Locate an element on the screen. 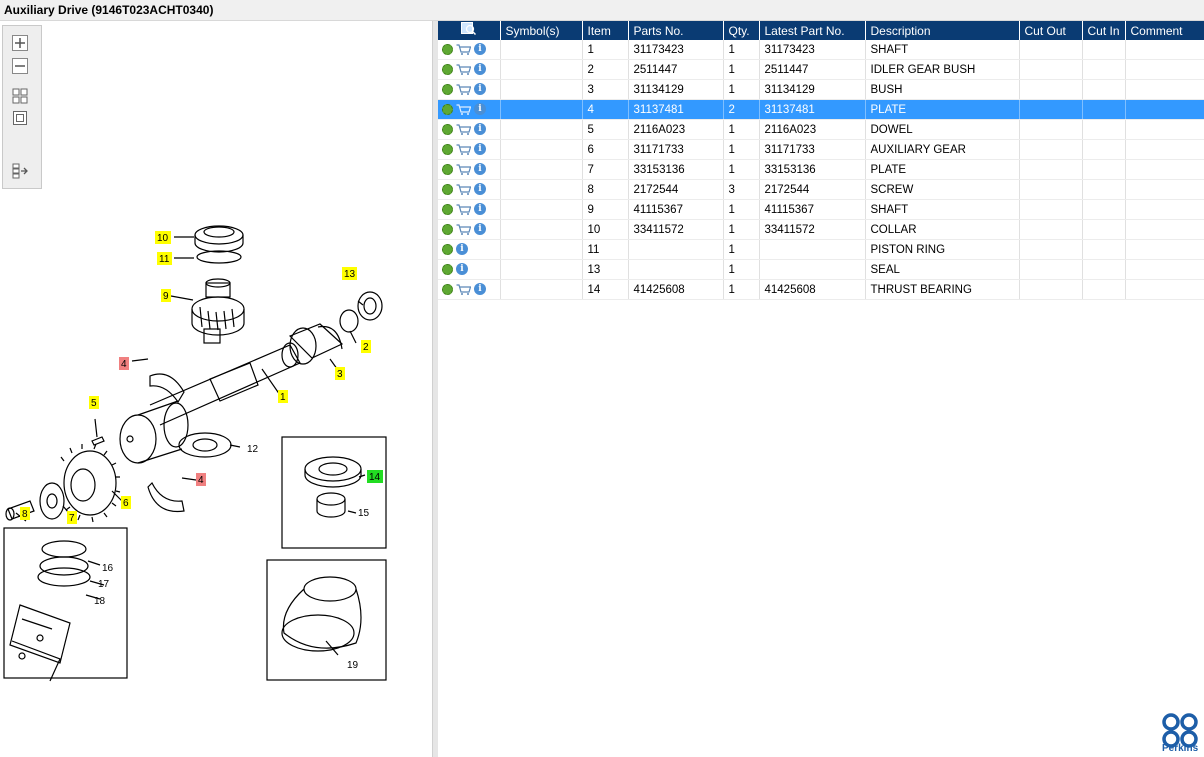  column-header-comment: Comment is located at coordinates (1164, 30).